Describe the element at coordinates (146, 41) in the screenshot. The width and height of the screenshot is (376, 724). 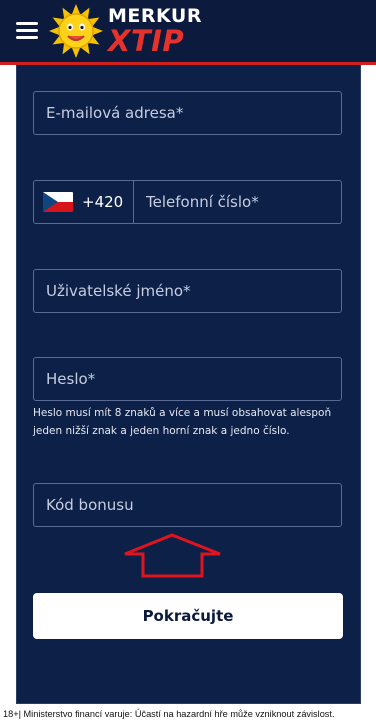
I see `brand-bottom-text: XTIP` at that location.